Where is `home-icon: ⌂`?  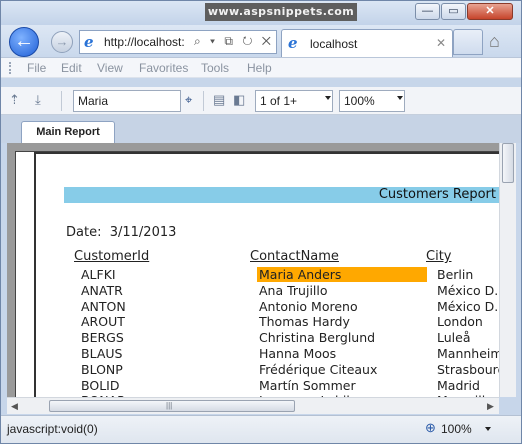 home-icon: ⌂ is located at coordinates (494, 41).